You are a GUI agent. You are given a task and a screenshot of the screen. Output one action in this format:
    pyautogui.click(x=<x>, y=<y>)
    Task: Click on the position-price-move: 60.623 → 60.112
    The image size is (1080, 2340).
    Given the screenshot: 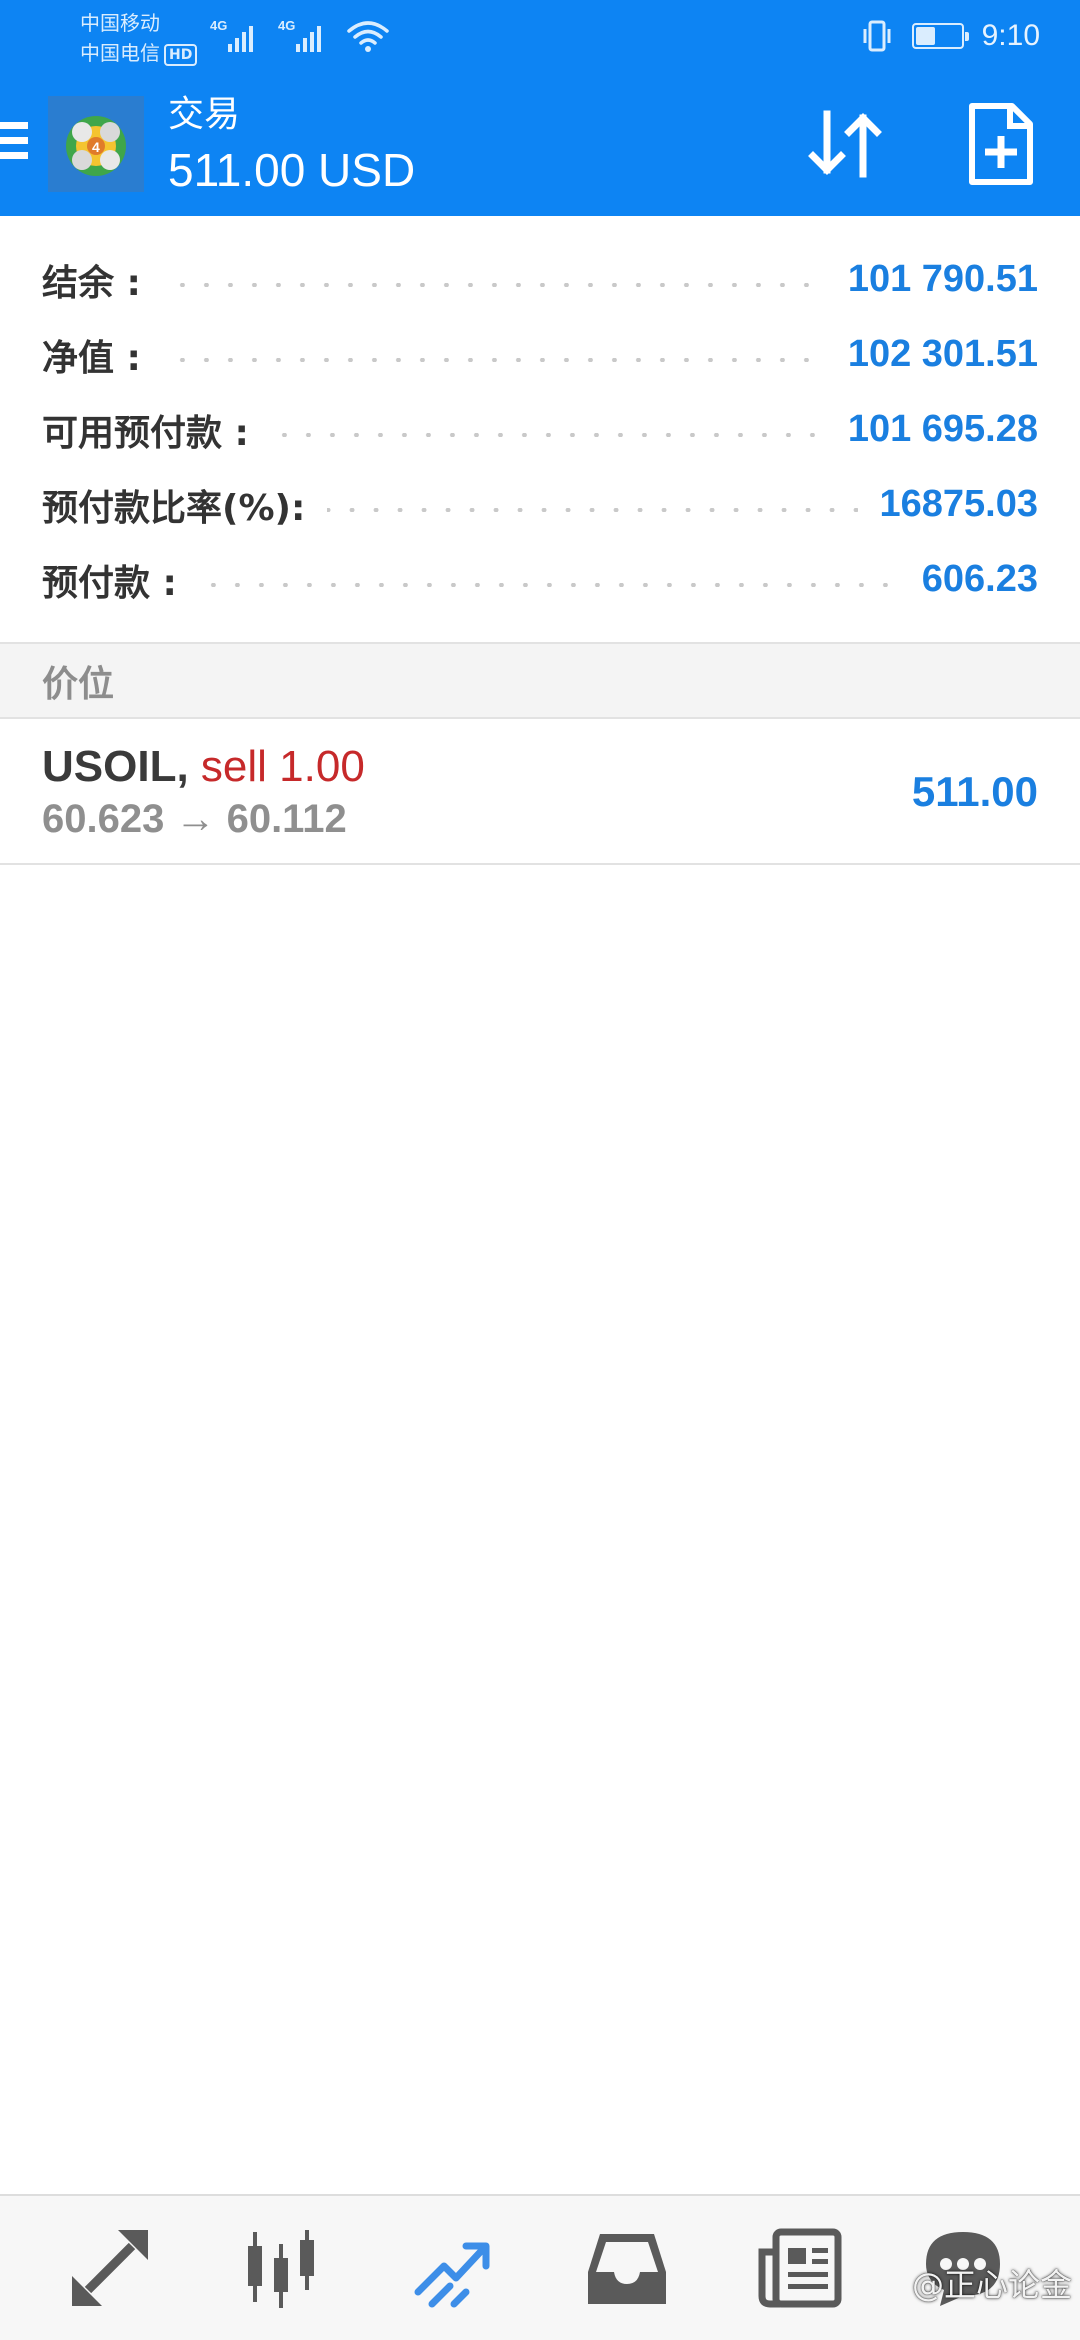 What is the action you would take?
    pyautogui.click(x=194, y=819)
    